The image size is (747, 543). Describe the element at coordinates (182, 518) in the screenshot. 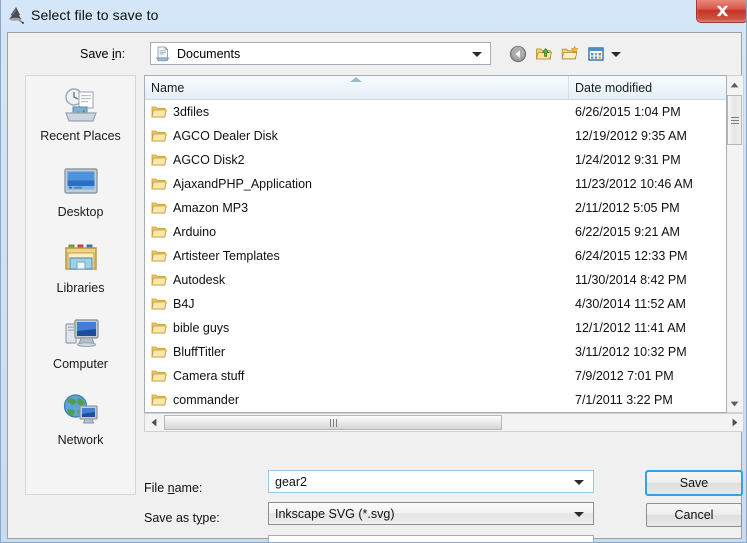

I see `save-as-type-label: Save as type:` at that location.